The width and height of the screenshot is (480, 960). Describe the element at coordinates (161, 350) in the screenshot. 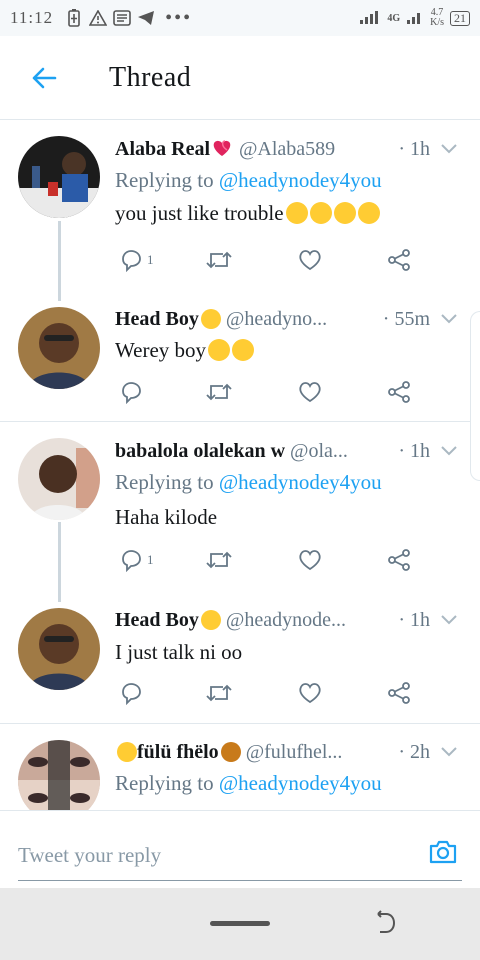

I see `tweet-body: Werey boy` at that location.